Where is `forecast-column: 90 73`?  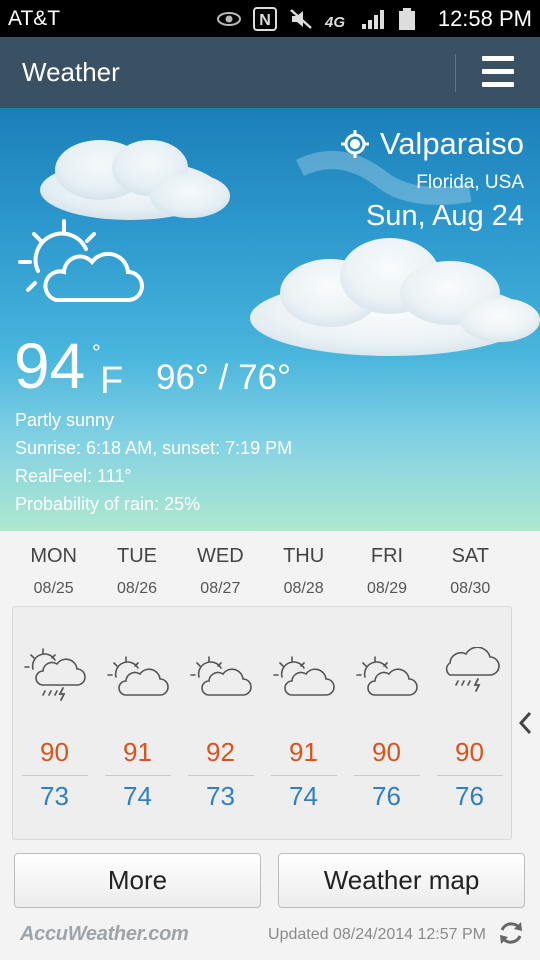
forecast-column: 90 73 is located at coordinates (54, 723).